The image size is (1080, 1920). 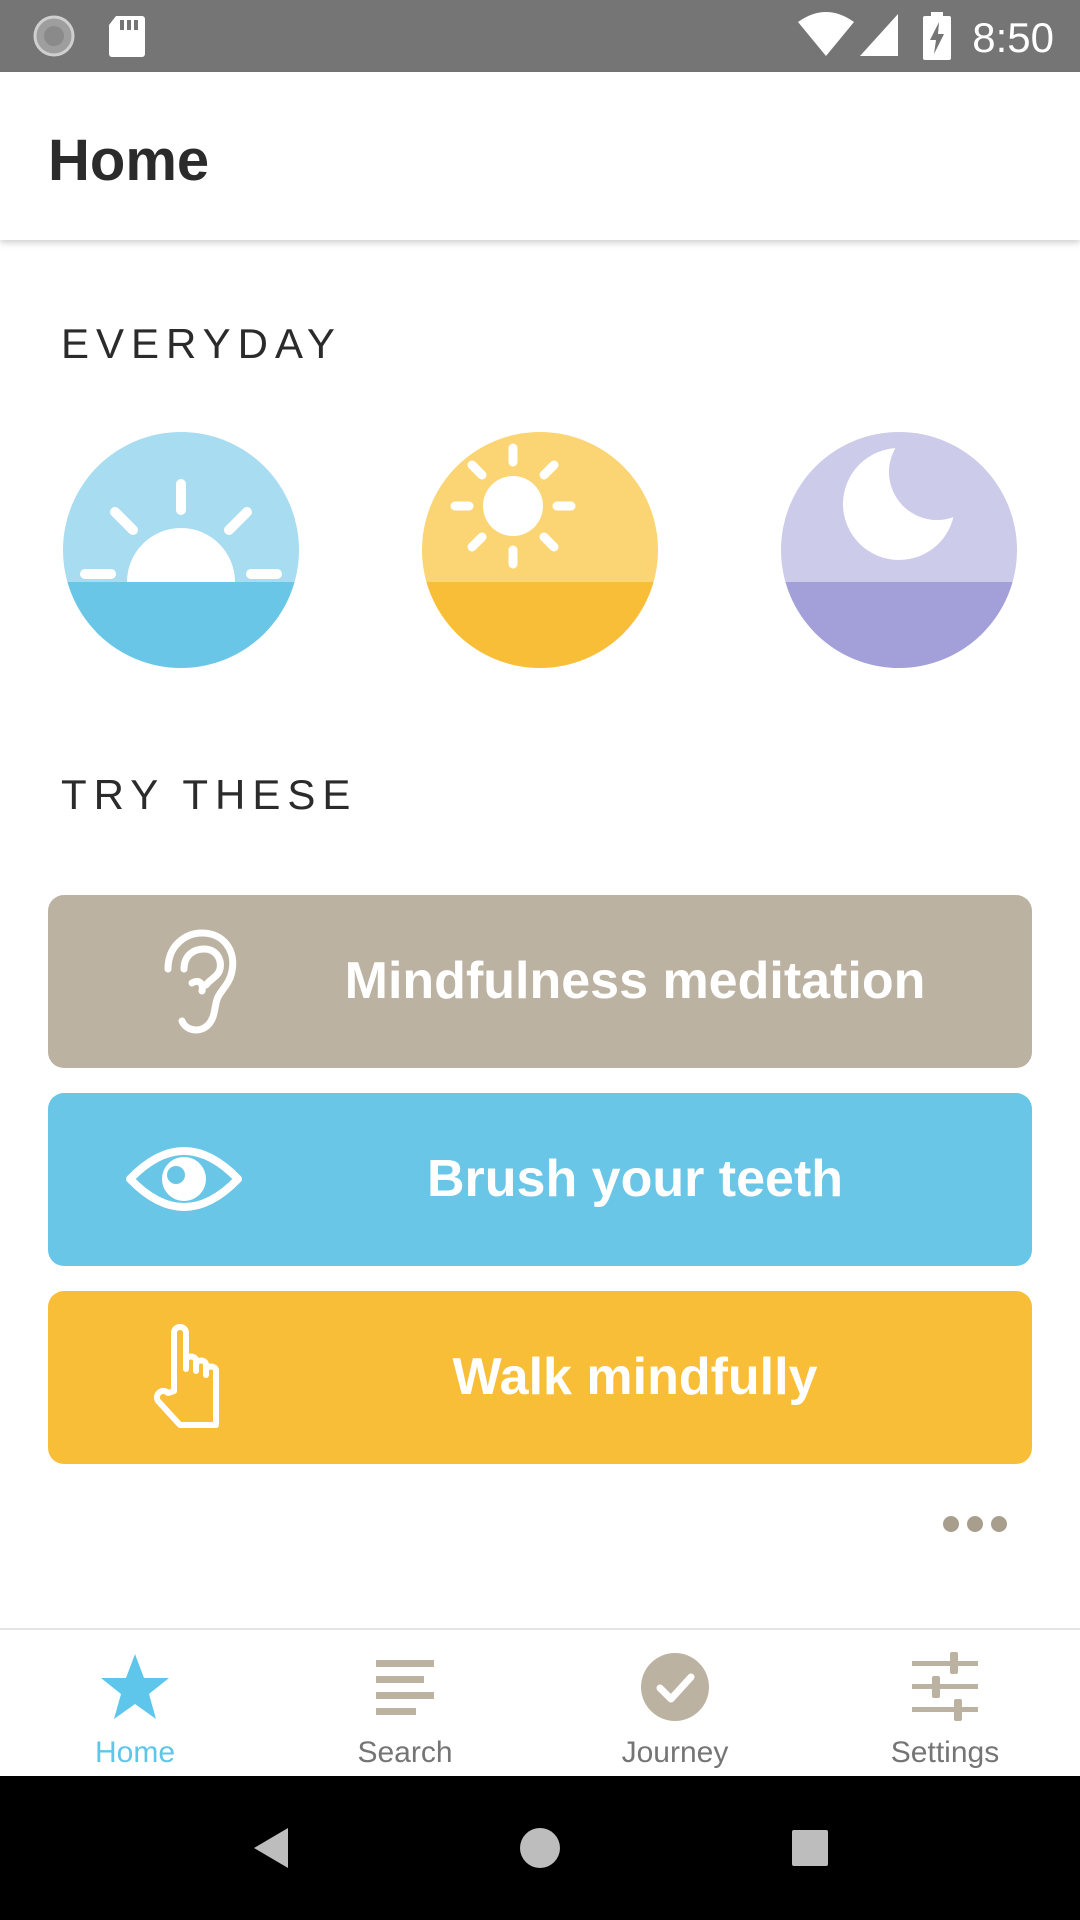 I want to click on nav-label: Search, so click(x=405, y=1752).